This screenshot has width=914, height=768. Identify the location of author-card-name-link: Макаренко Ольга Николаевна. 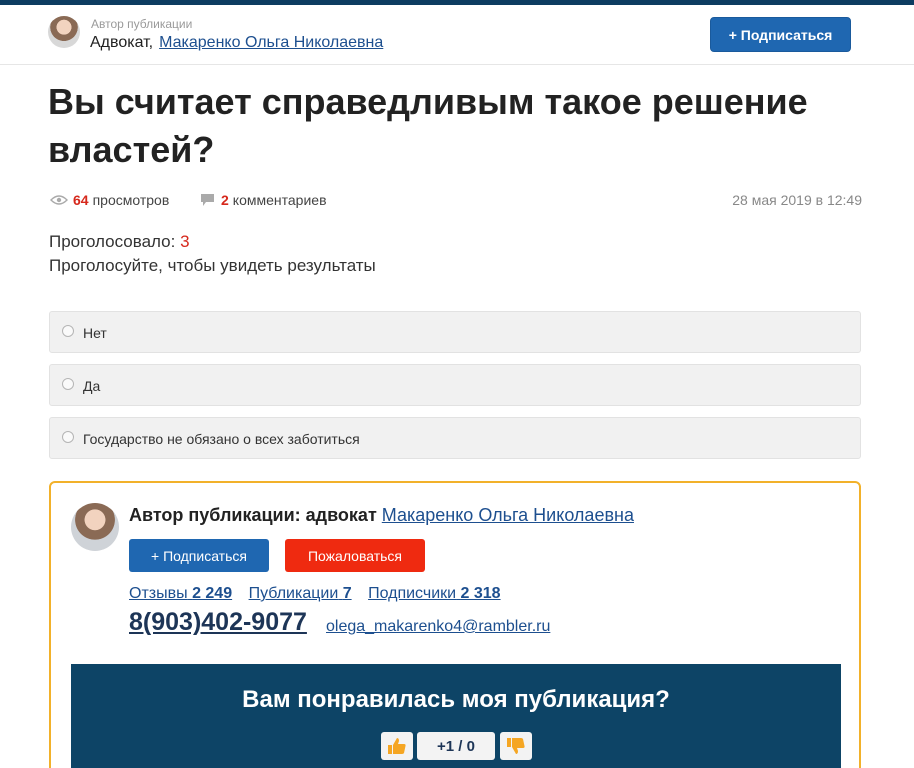
(508, 515).